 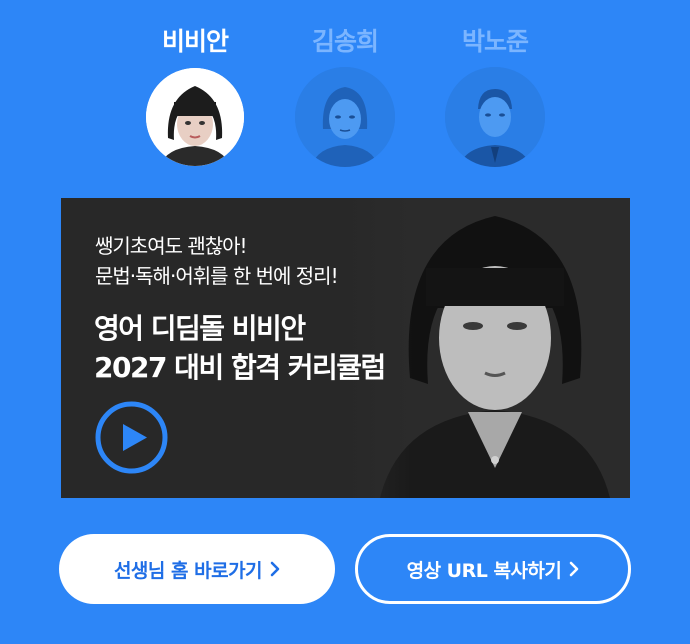 What do you see at coordinates (240, 367) in the screenshot?
I see `banner-headline-line2: 2027 대비 합격 커리큘럼` at bounding box center [240, 367].